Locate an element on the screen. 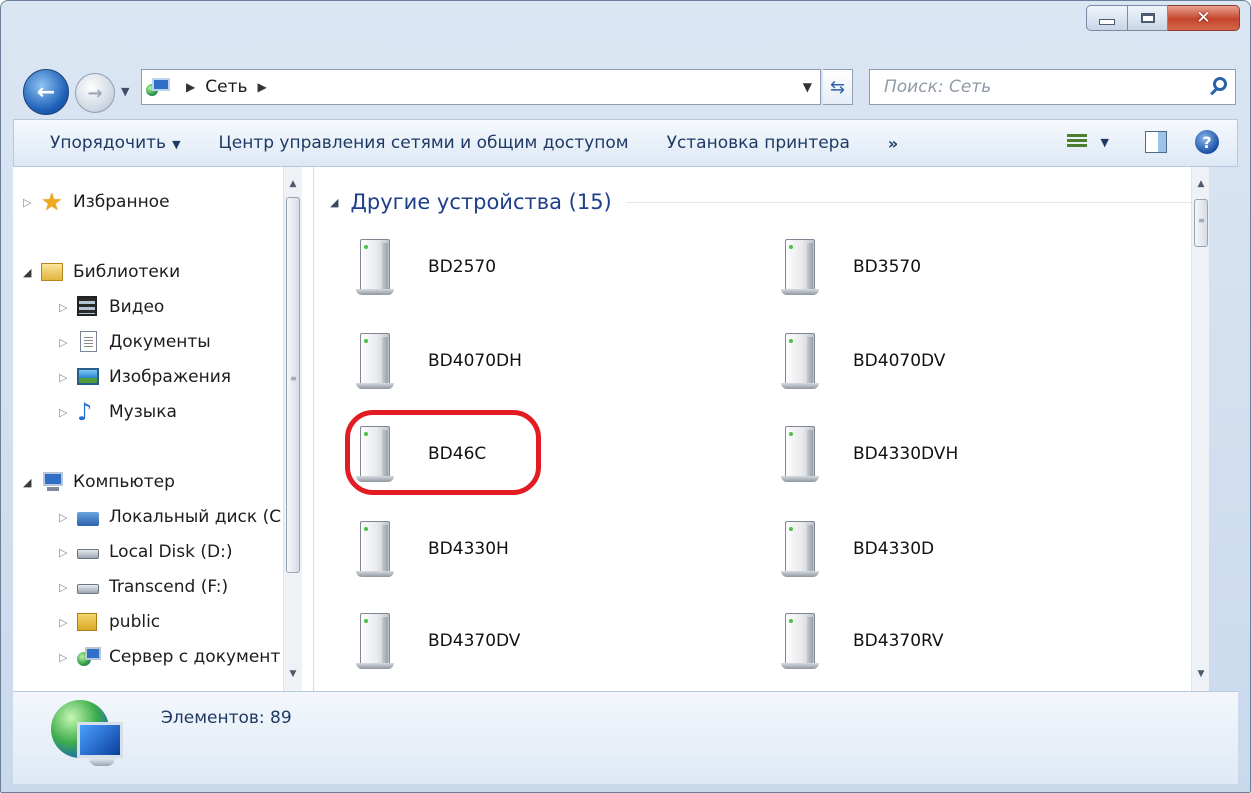  pictures-icon is located at coordinates (89, 377).